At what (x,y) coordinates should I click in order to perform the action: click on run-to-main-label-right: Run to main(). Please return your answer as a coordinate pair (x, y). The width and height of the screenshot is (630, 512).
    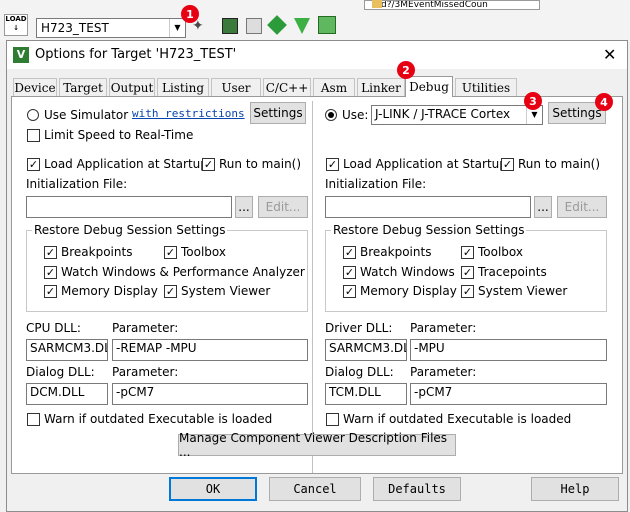
    Looking at the image, I should click on (559, 164).